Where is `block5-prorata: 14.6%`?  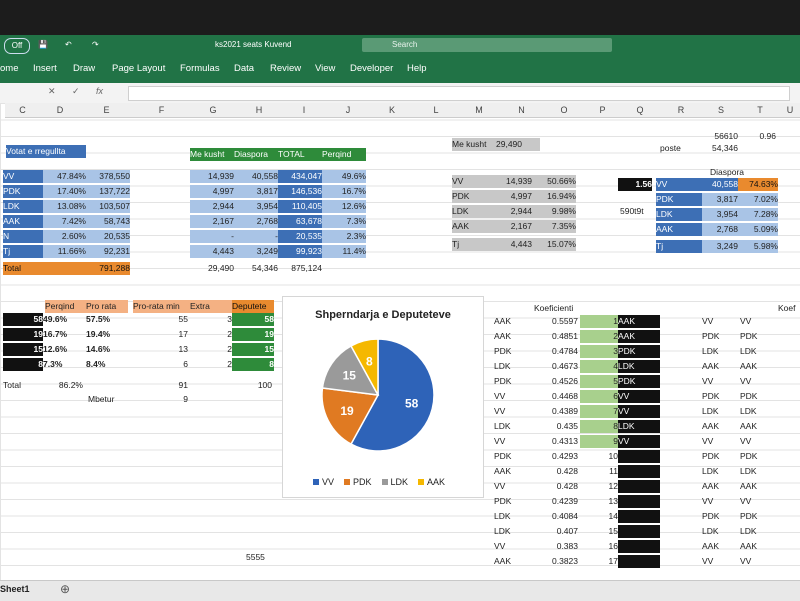
block5-prorata: 14.6% is located at coordinates (108, 349).